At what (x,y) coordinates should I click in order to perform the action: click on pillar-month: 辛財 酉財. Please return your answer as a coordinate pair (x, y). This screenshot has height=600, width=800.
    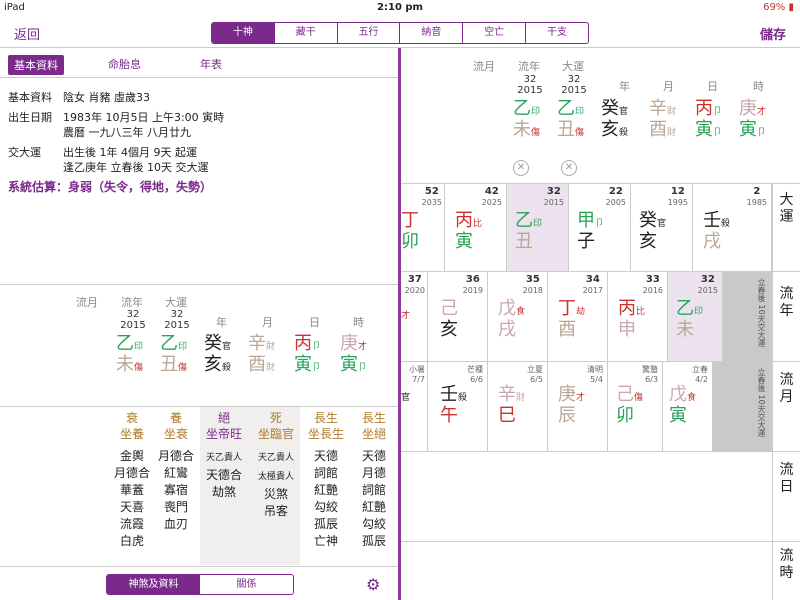
    Looking at the image, I should click on (261, 354).